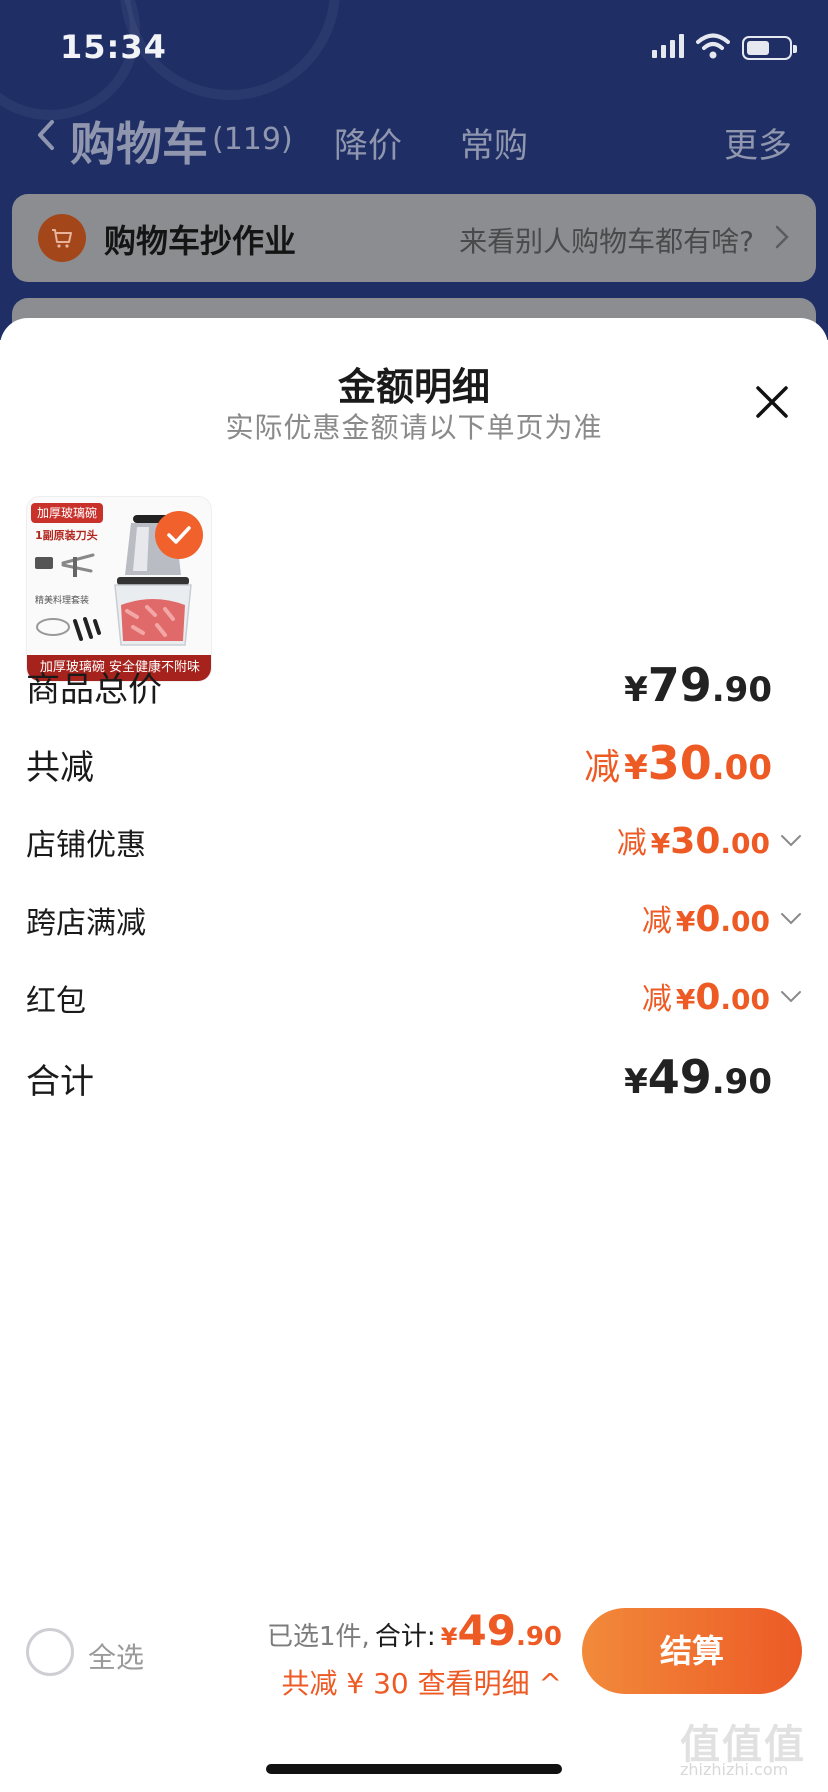 The width and height of the screenshot is (828, 1792). I want to click on grand-total-value: ¥49.90, so click(698, 1077).